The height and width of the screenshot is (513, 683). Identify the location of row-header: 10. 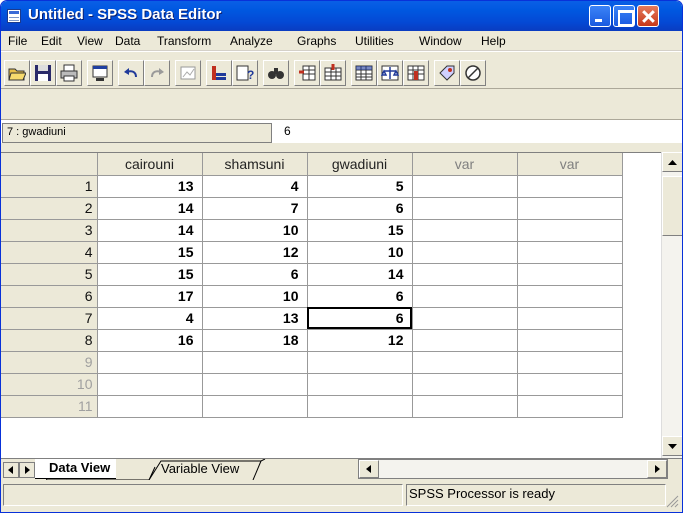
(49, 384).